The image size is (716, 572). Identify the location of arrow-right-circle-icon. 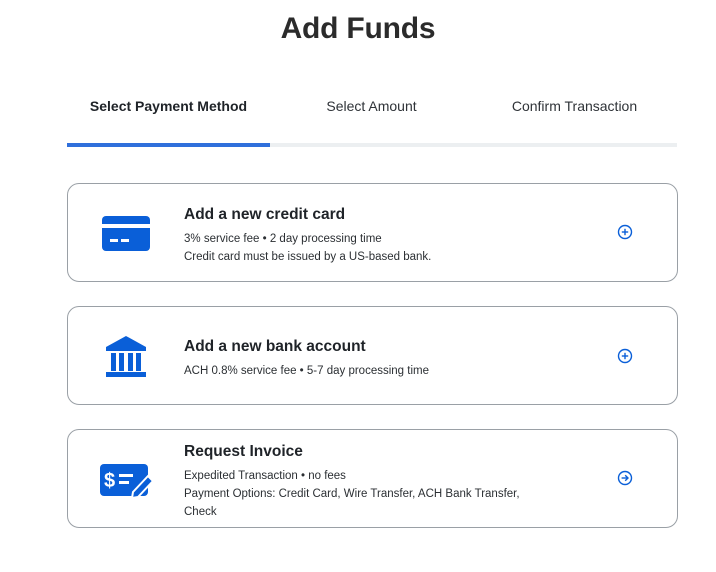
(625, 478).